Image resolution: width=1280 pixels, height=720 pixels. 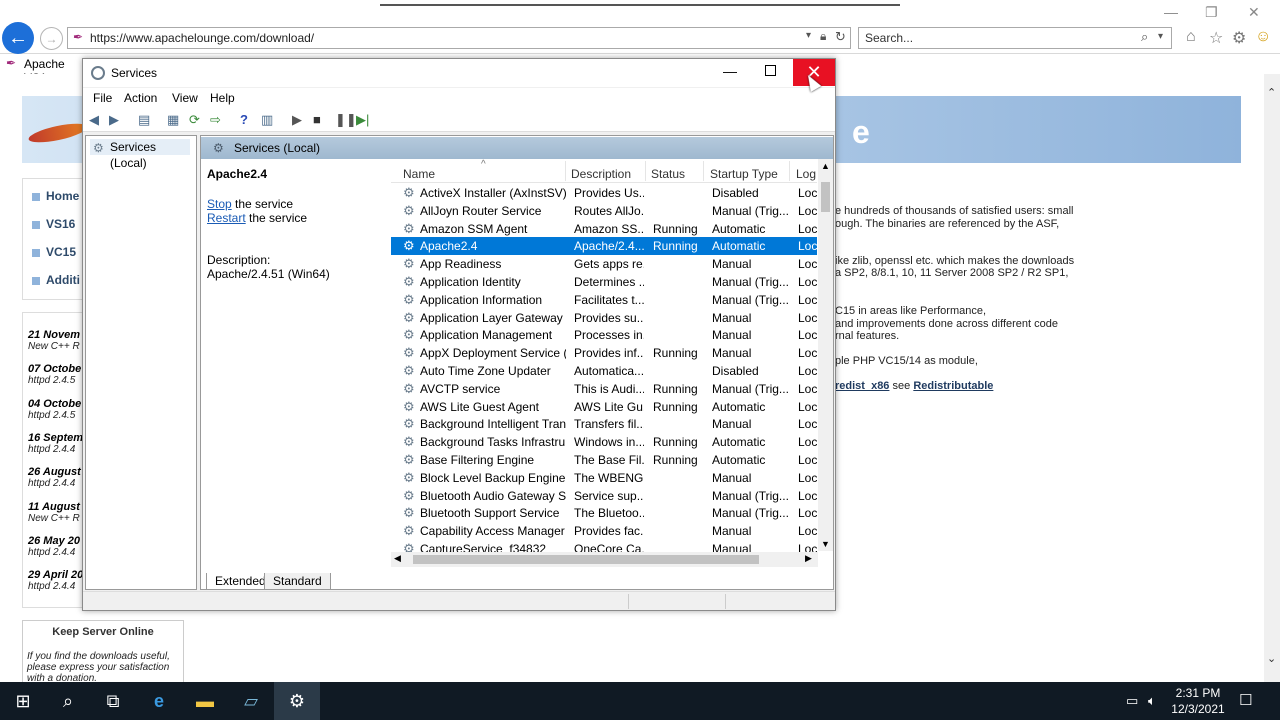 I want to click on play-icon: ▶, so click(x=297, y=120).